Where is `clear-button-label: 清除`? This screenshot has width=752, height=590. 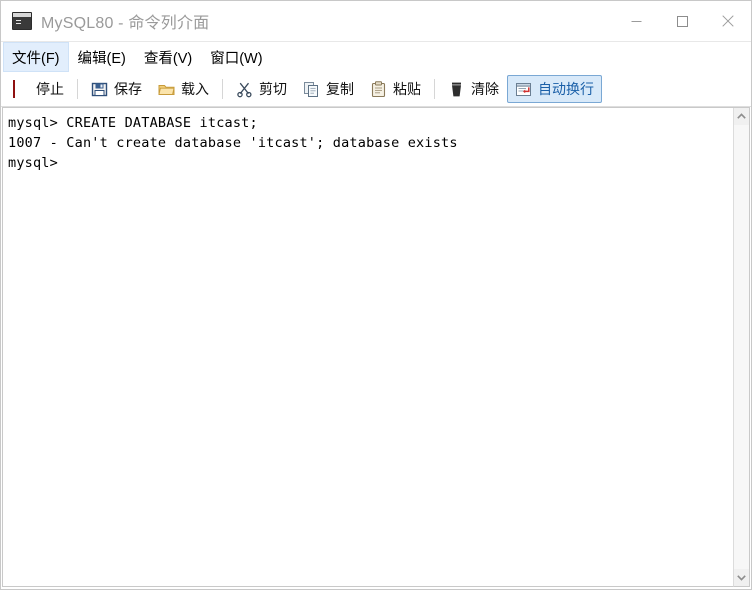 clear-button-label: 清除 is located at coordinates (485, 89).